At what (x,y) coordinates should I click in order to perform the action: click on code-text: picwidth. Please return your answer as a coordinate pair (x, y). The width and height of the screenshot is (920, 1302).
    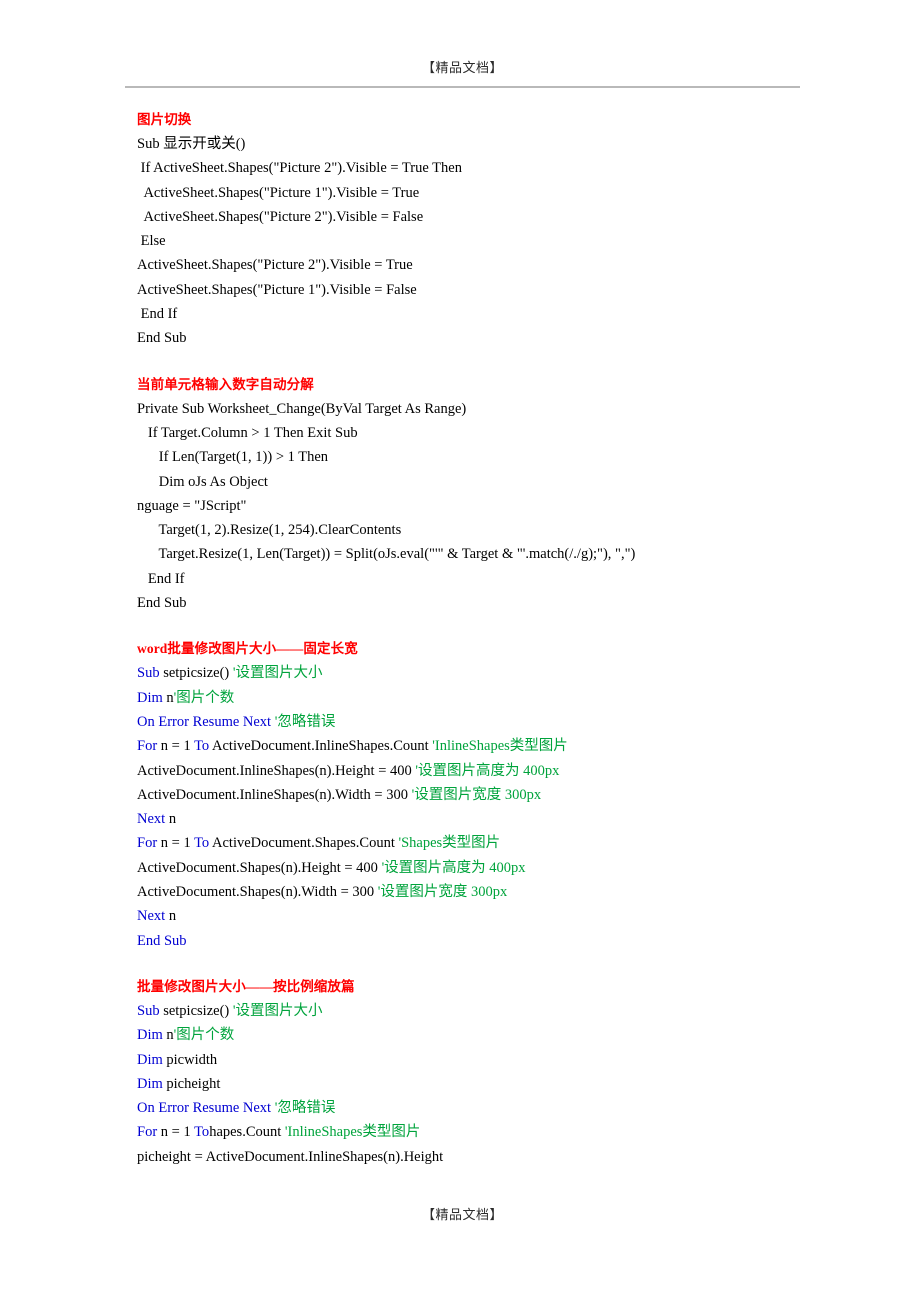
    Looking at the image, I should click on (190, 1059).